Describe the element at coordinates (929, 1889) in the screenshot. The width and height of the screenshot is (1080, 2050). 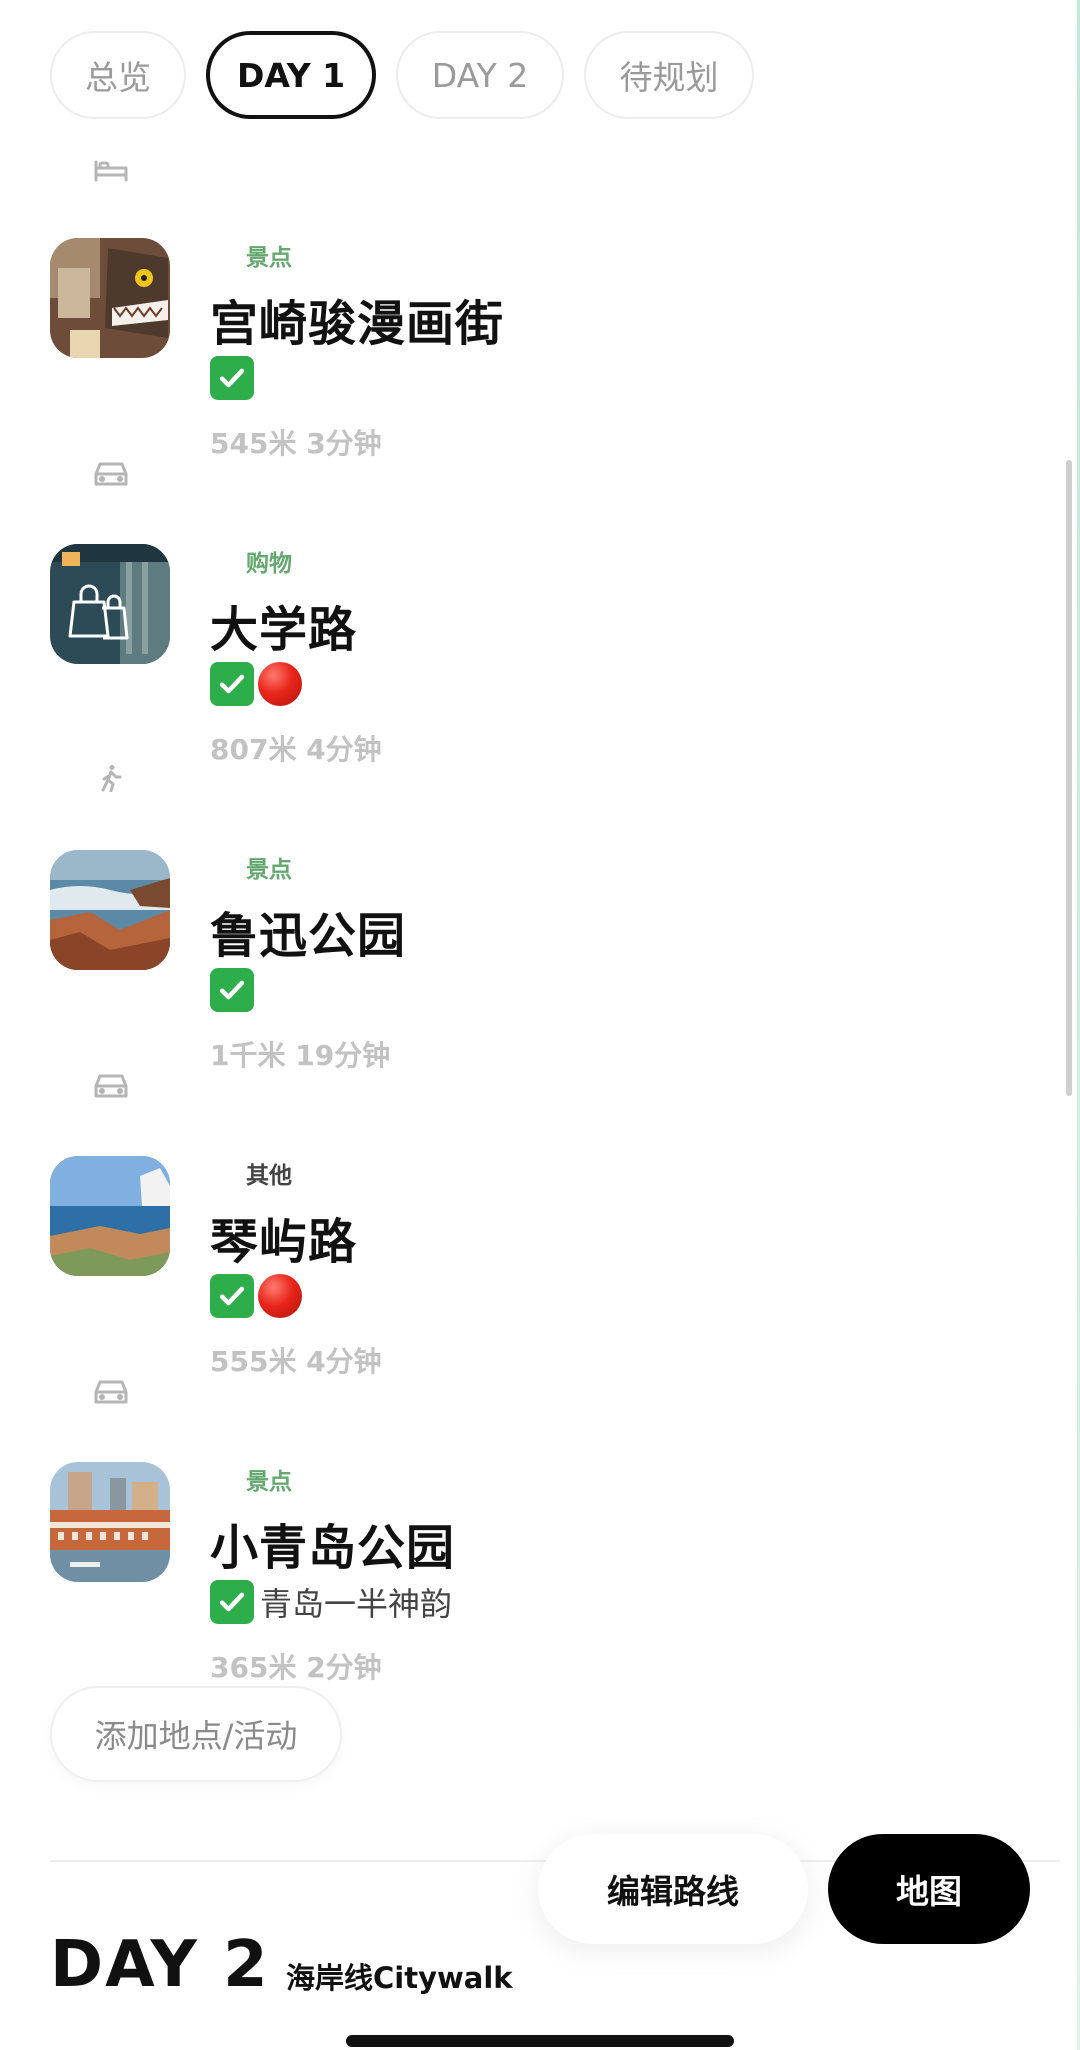
I see `map-button: 地图` at that location.